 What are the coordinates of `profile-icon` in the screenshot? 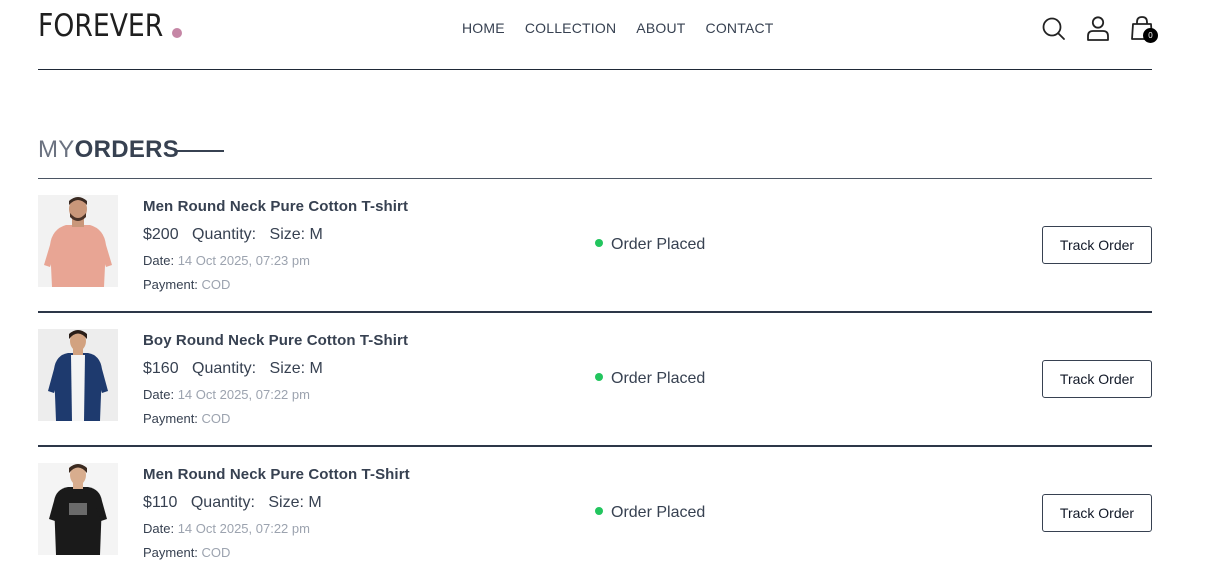 It's located at (1098, 28).